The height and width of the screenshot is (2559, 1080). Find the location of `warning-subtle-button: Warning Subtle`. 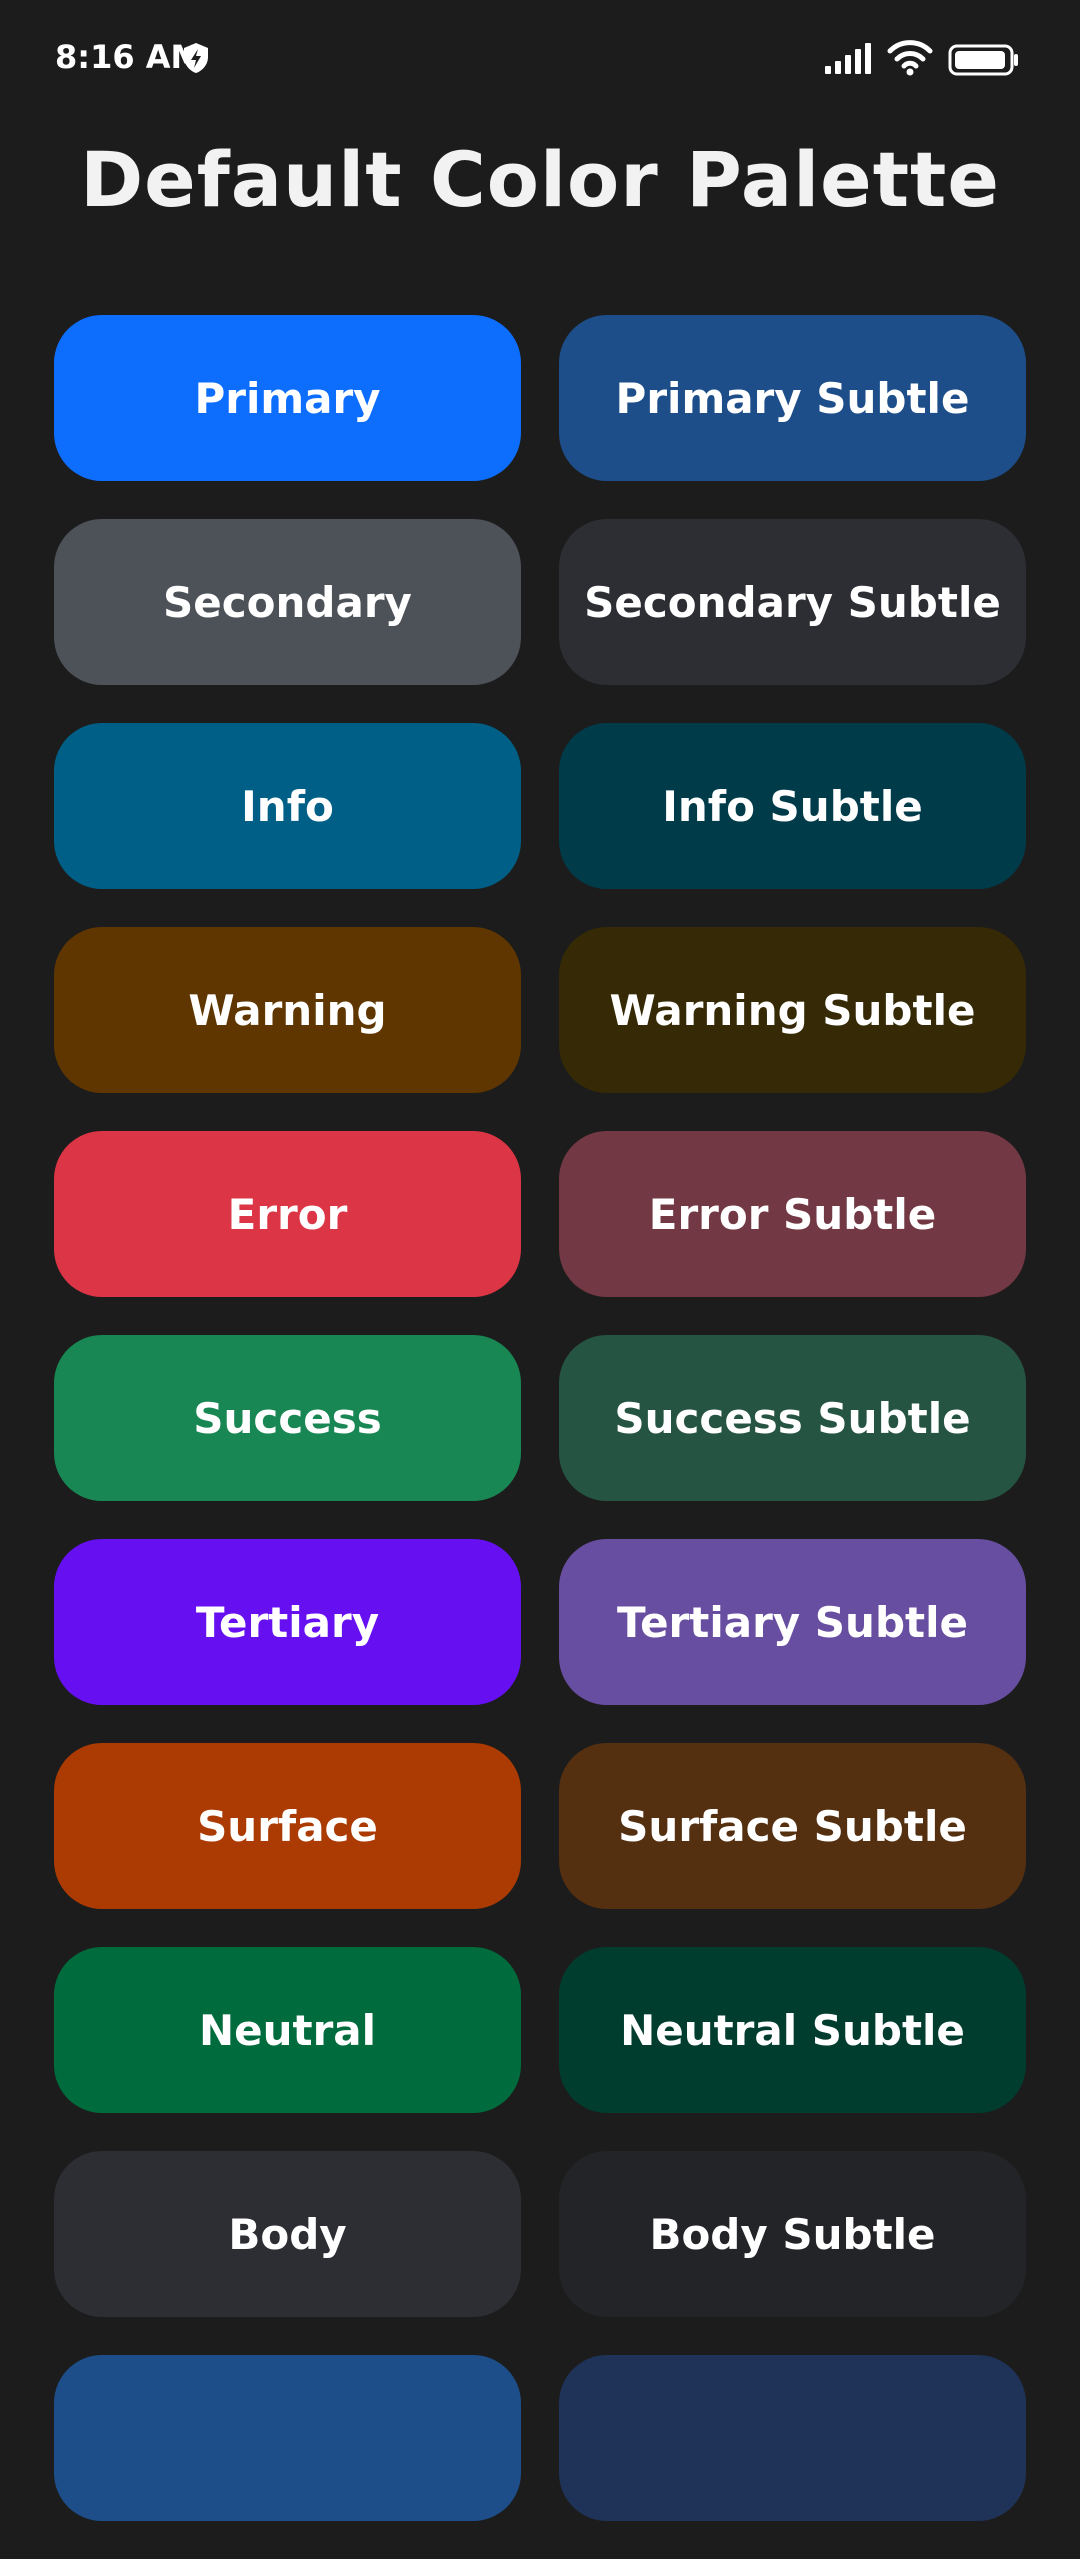

warning-subtle-button: Warning Subtle is located at coordinates (792, 1010).